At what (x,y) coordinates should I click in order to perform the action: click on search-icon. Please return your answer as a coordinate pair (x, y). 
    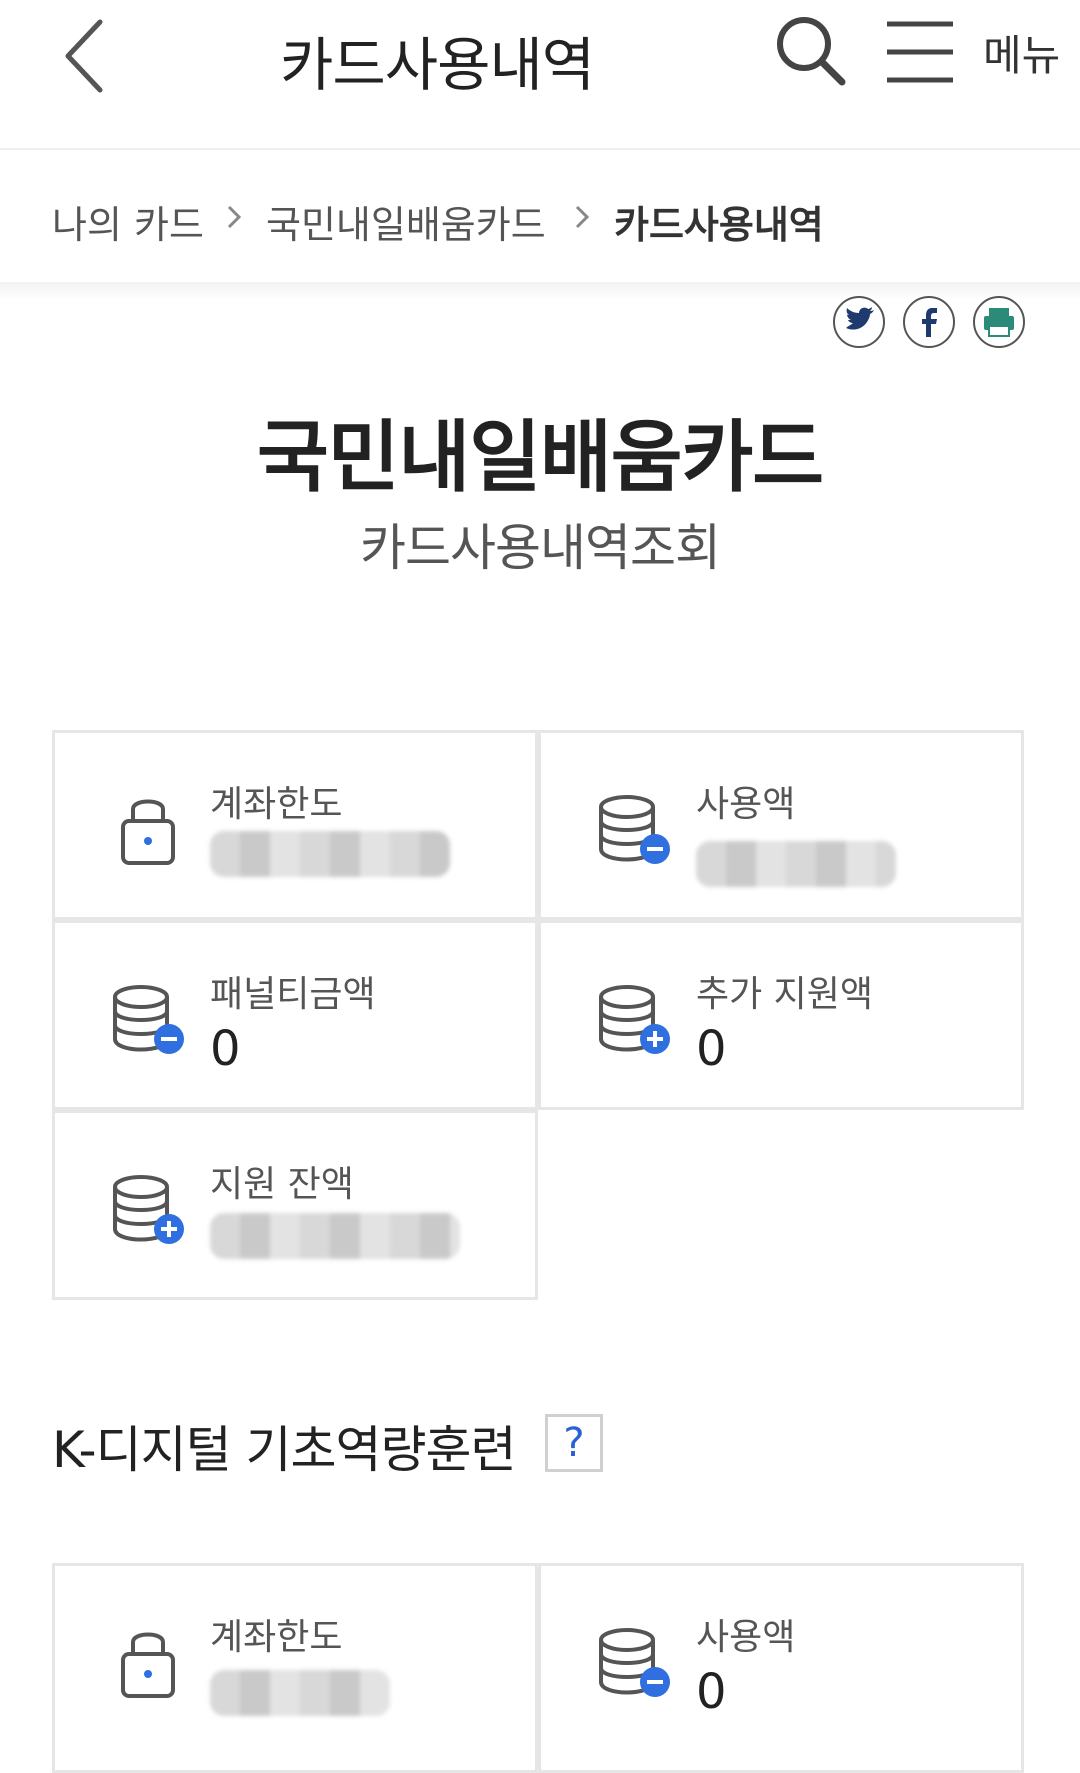
    Looking at the image, I should click on (811, 51).